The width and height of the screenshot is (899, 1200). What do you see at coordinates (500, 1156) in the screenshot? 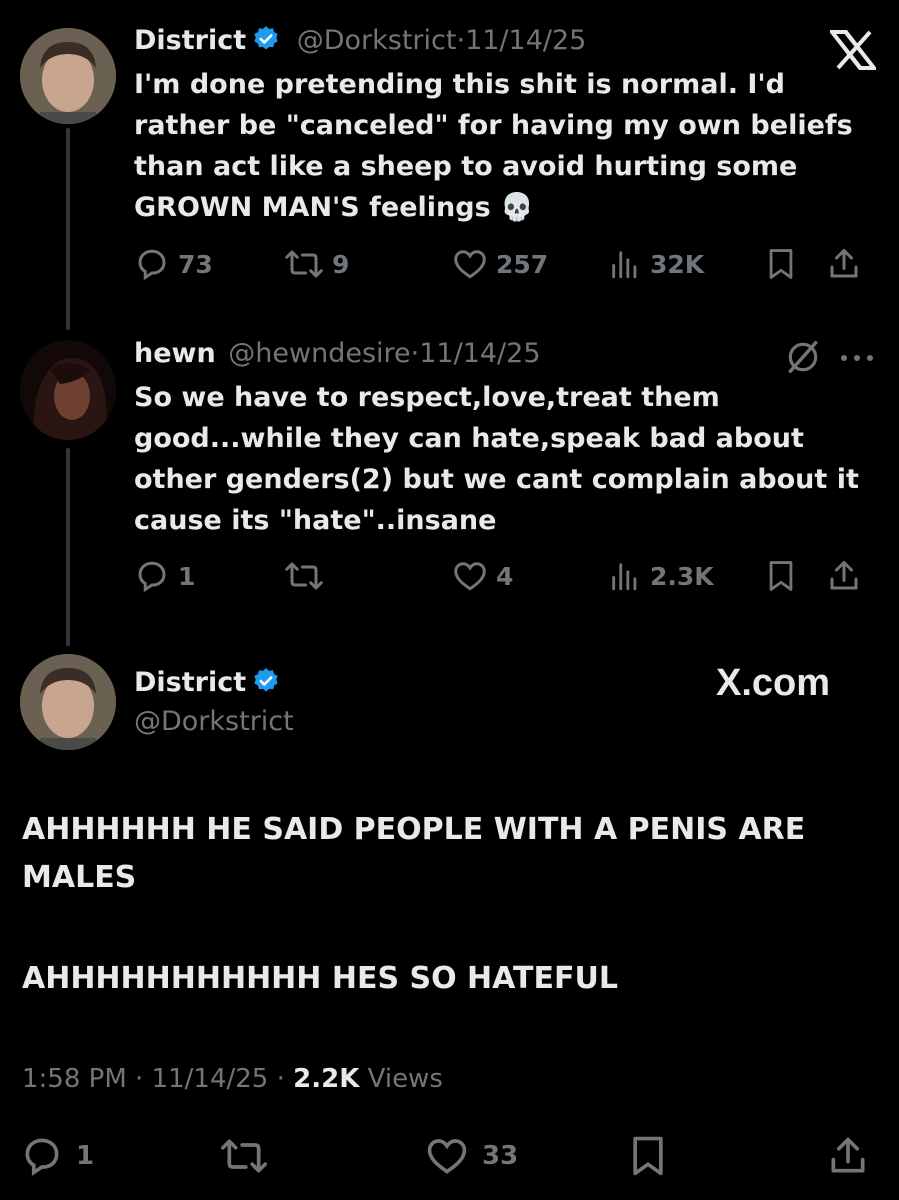
I see `like-count: 33` at bounding box center [500, 1156].